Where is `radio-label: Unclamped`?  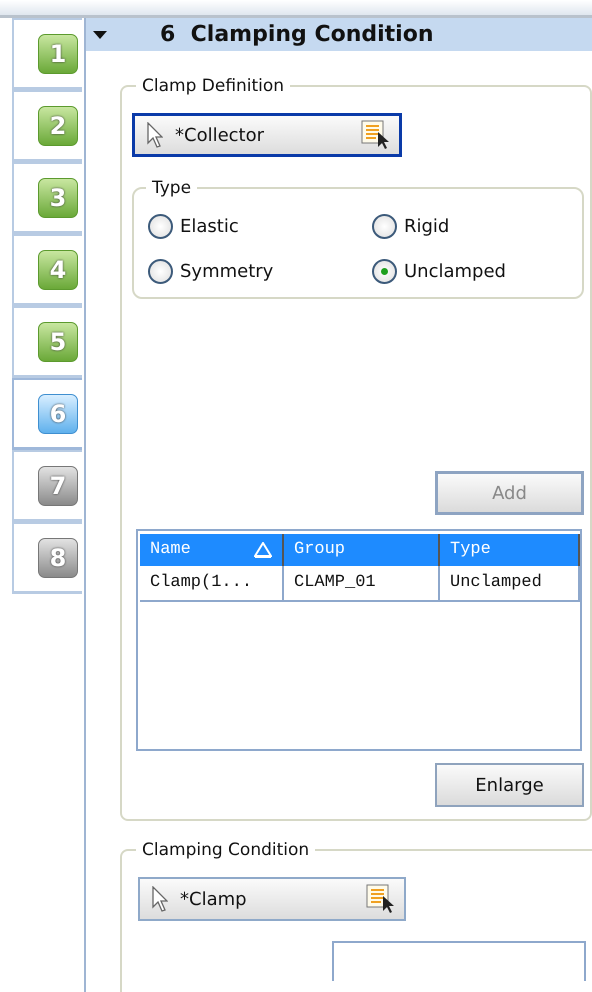 radio-label: Unclamped is located at coordinates (455, 271).